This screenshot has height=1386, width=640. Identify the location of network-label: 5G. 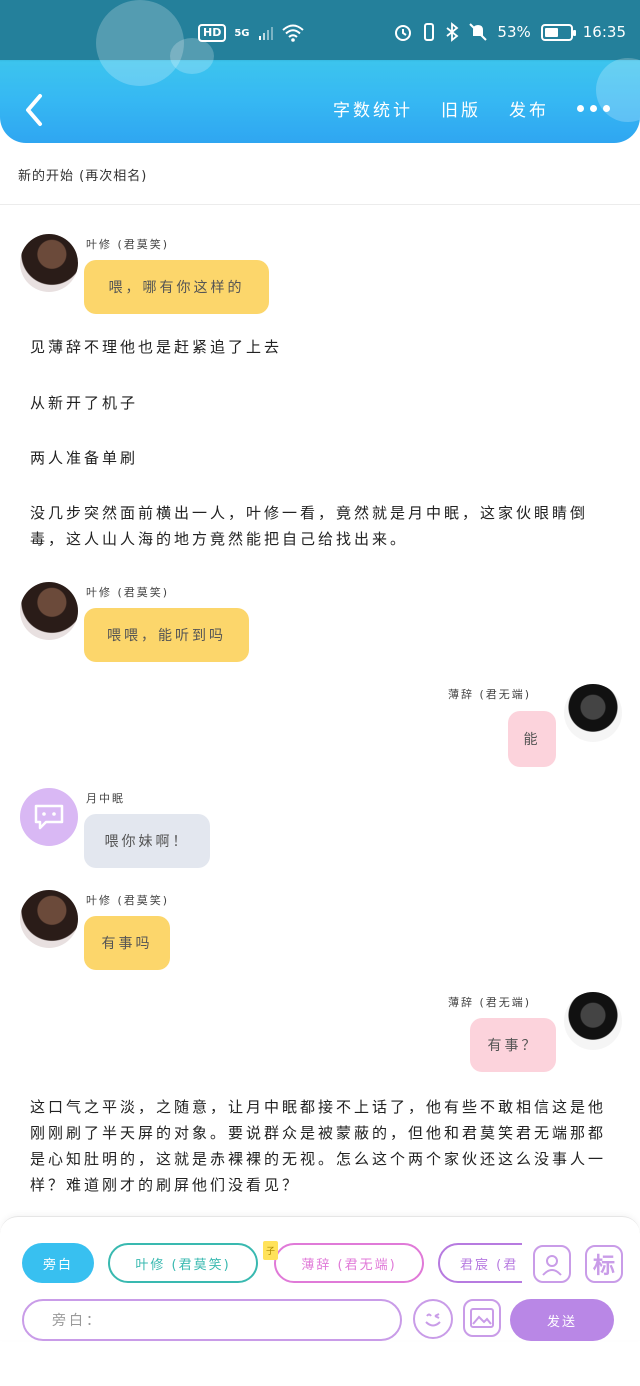
(242, 33).